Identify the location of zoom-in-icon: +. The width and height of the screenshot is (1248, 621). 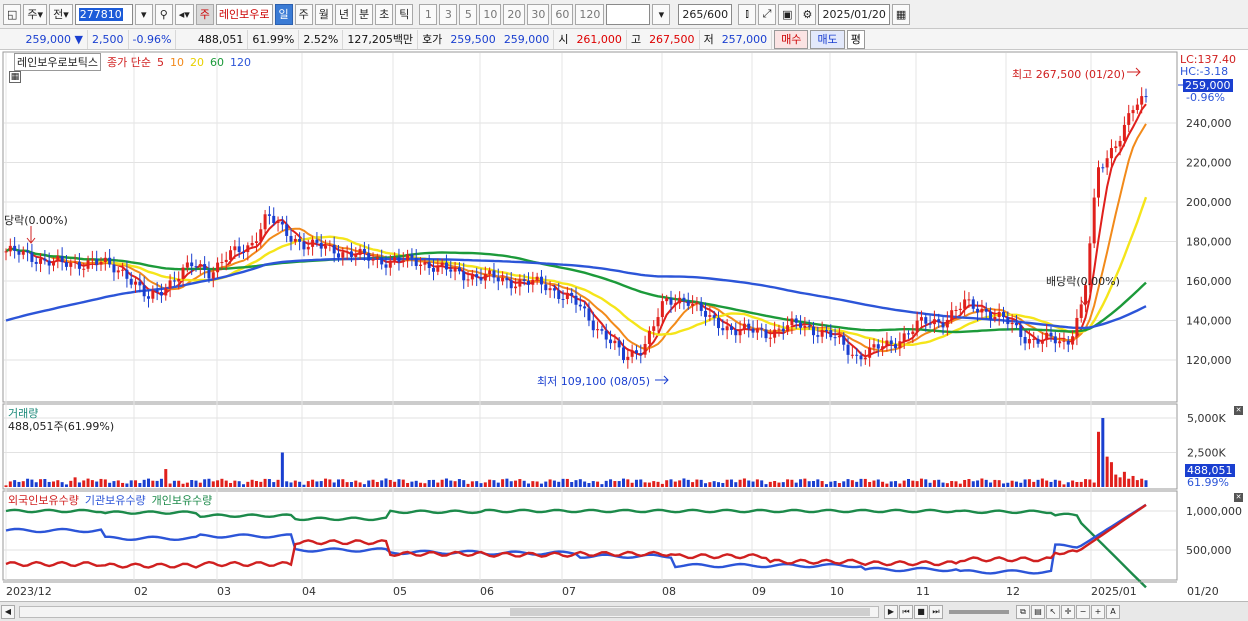
(1098, 611).